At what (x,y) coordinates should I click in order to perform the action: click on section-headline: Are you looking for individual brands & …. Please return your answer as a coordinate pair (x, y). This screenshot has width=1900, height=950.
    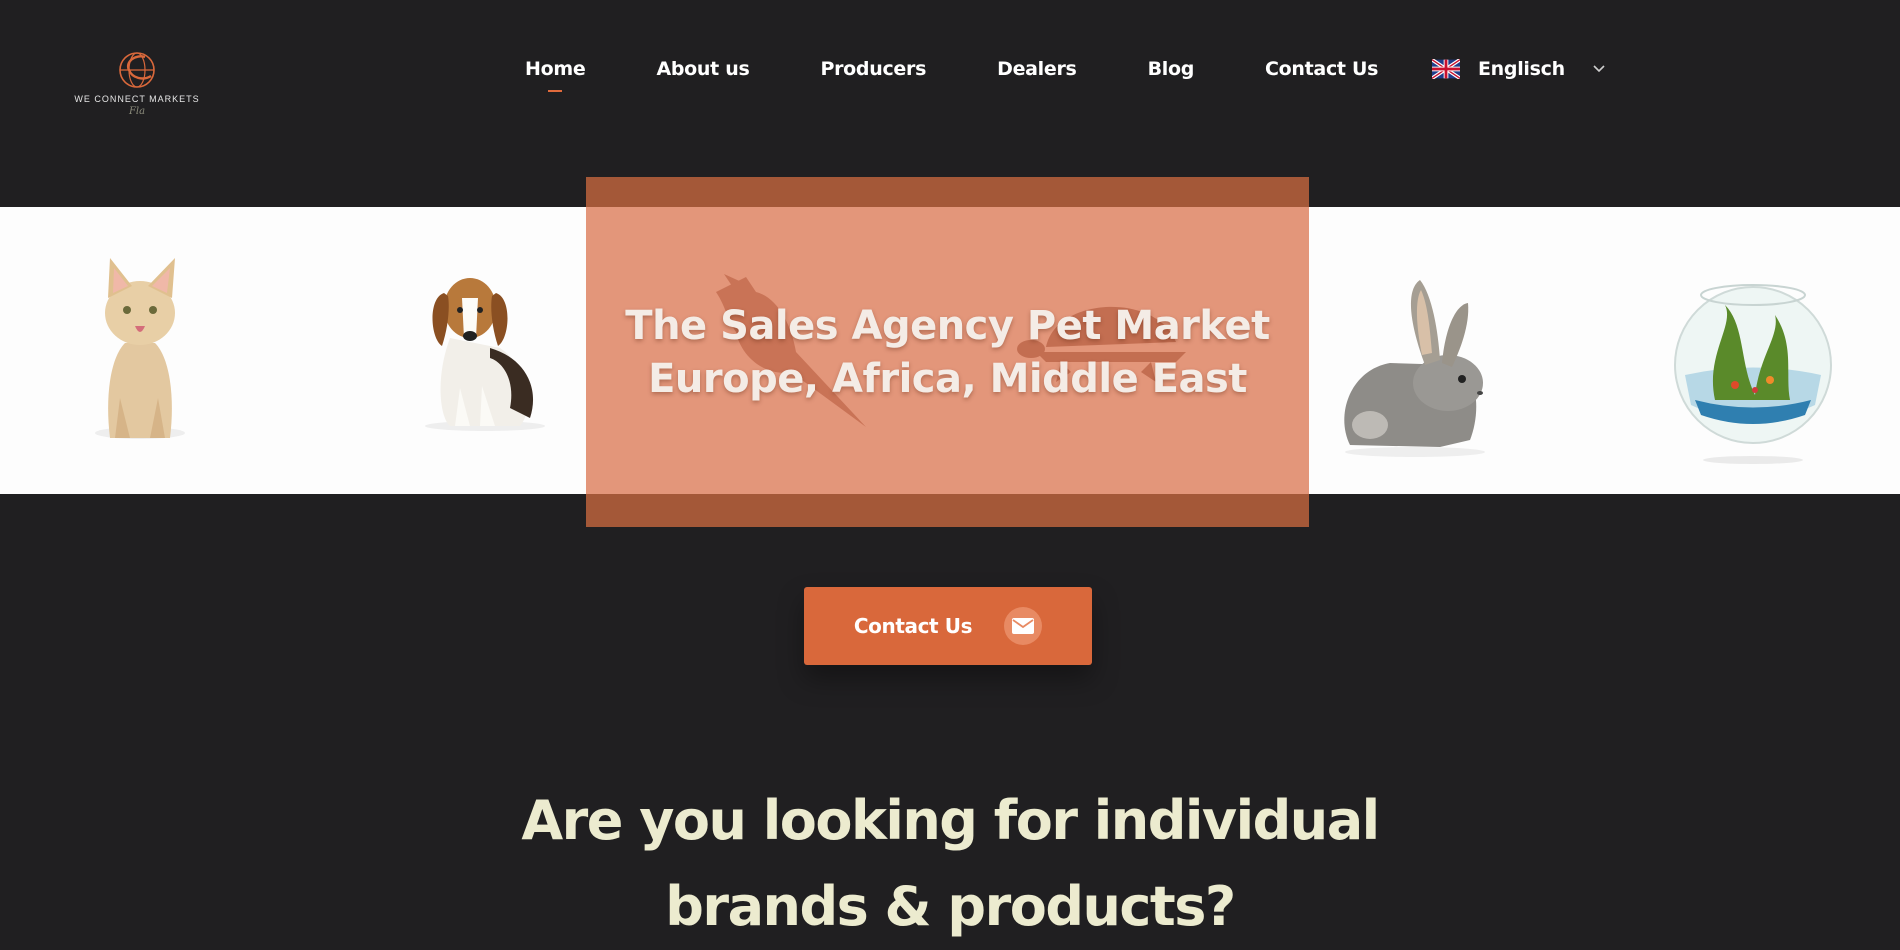
    Looking at the image, I should click on (950, 864).